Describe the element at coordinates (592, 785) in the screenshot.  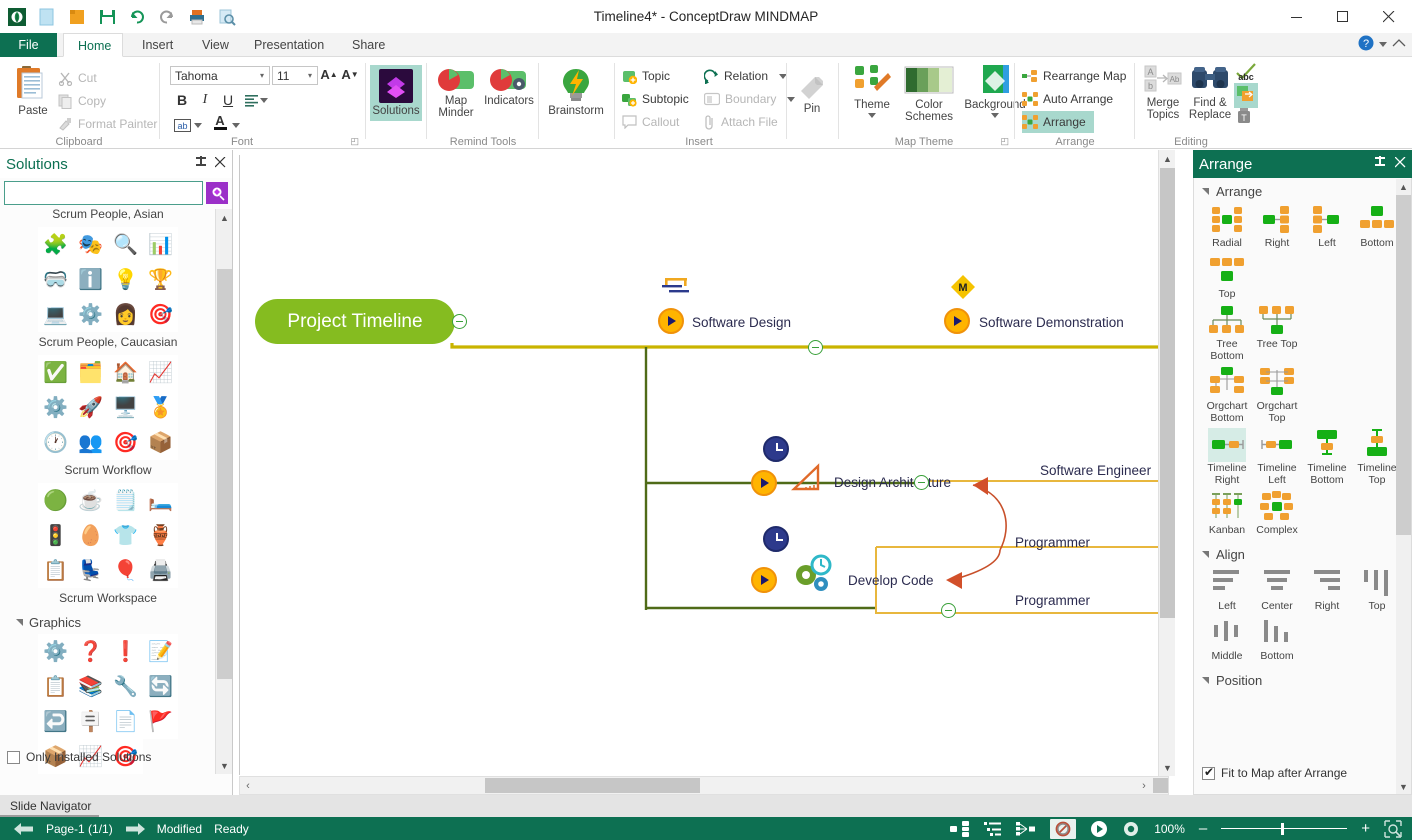
I see `canvas-hscroll-thumb` at that location.